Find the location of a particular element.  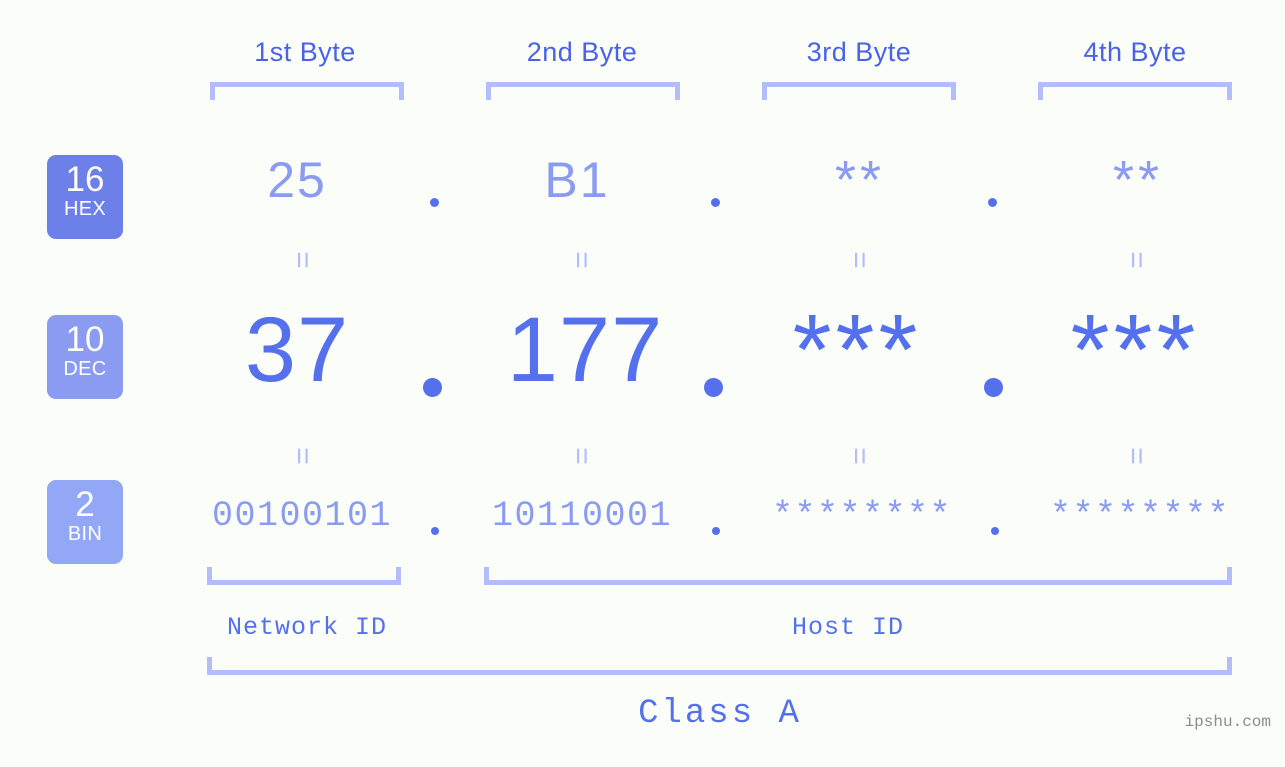

base-badge-bin-name: BIN is located at coordinates (85, 534).